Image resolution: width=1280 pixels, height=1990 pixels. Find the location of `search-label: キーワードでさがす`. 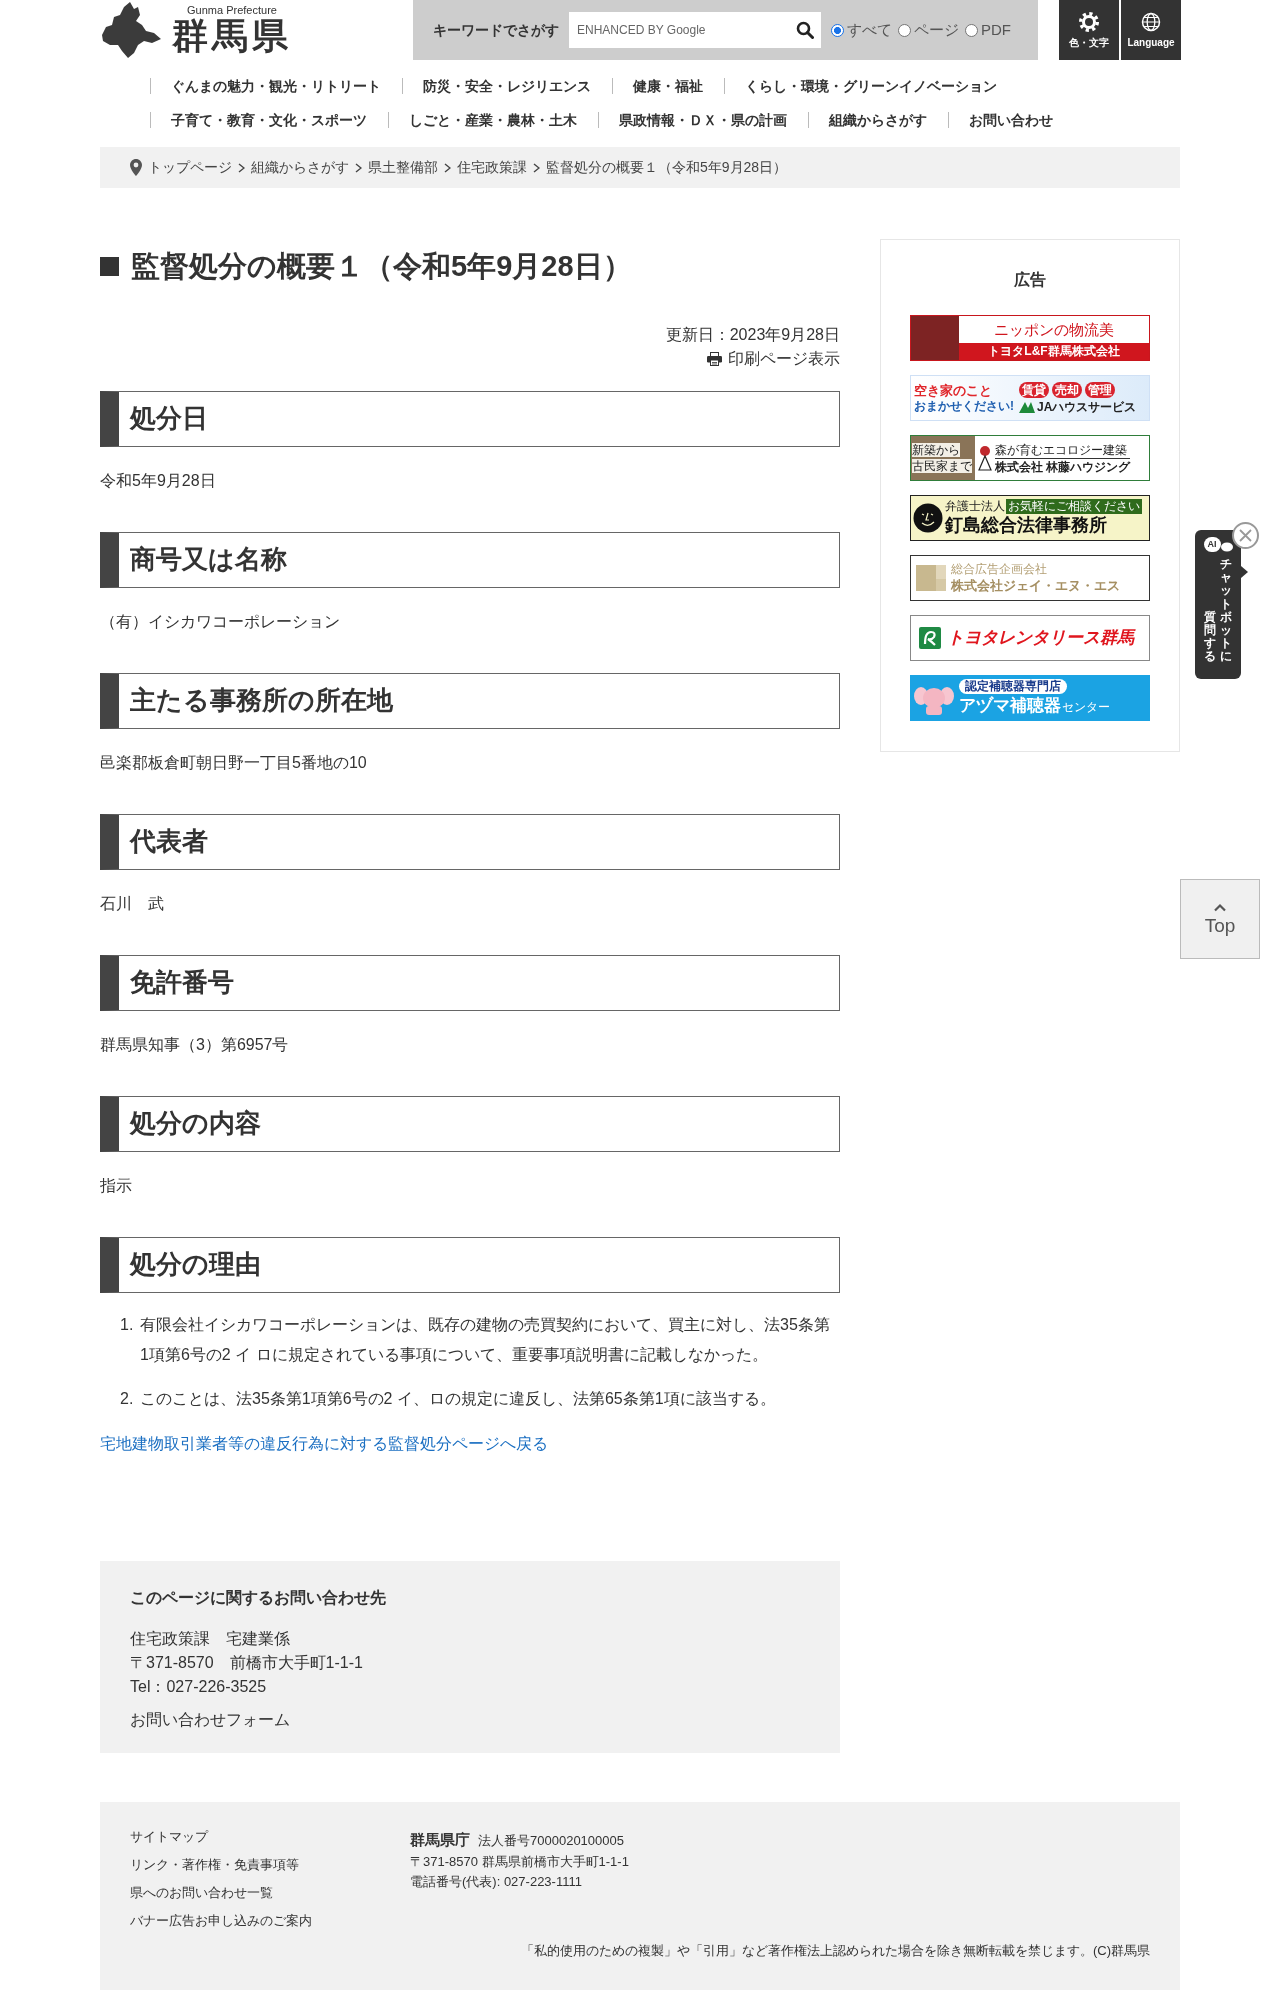

search-label: キーワードでさがす is located at coordinates (496, 30).